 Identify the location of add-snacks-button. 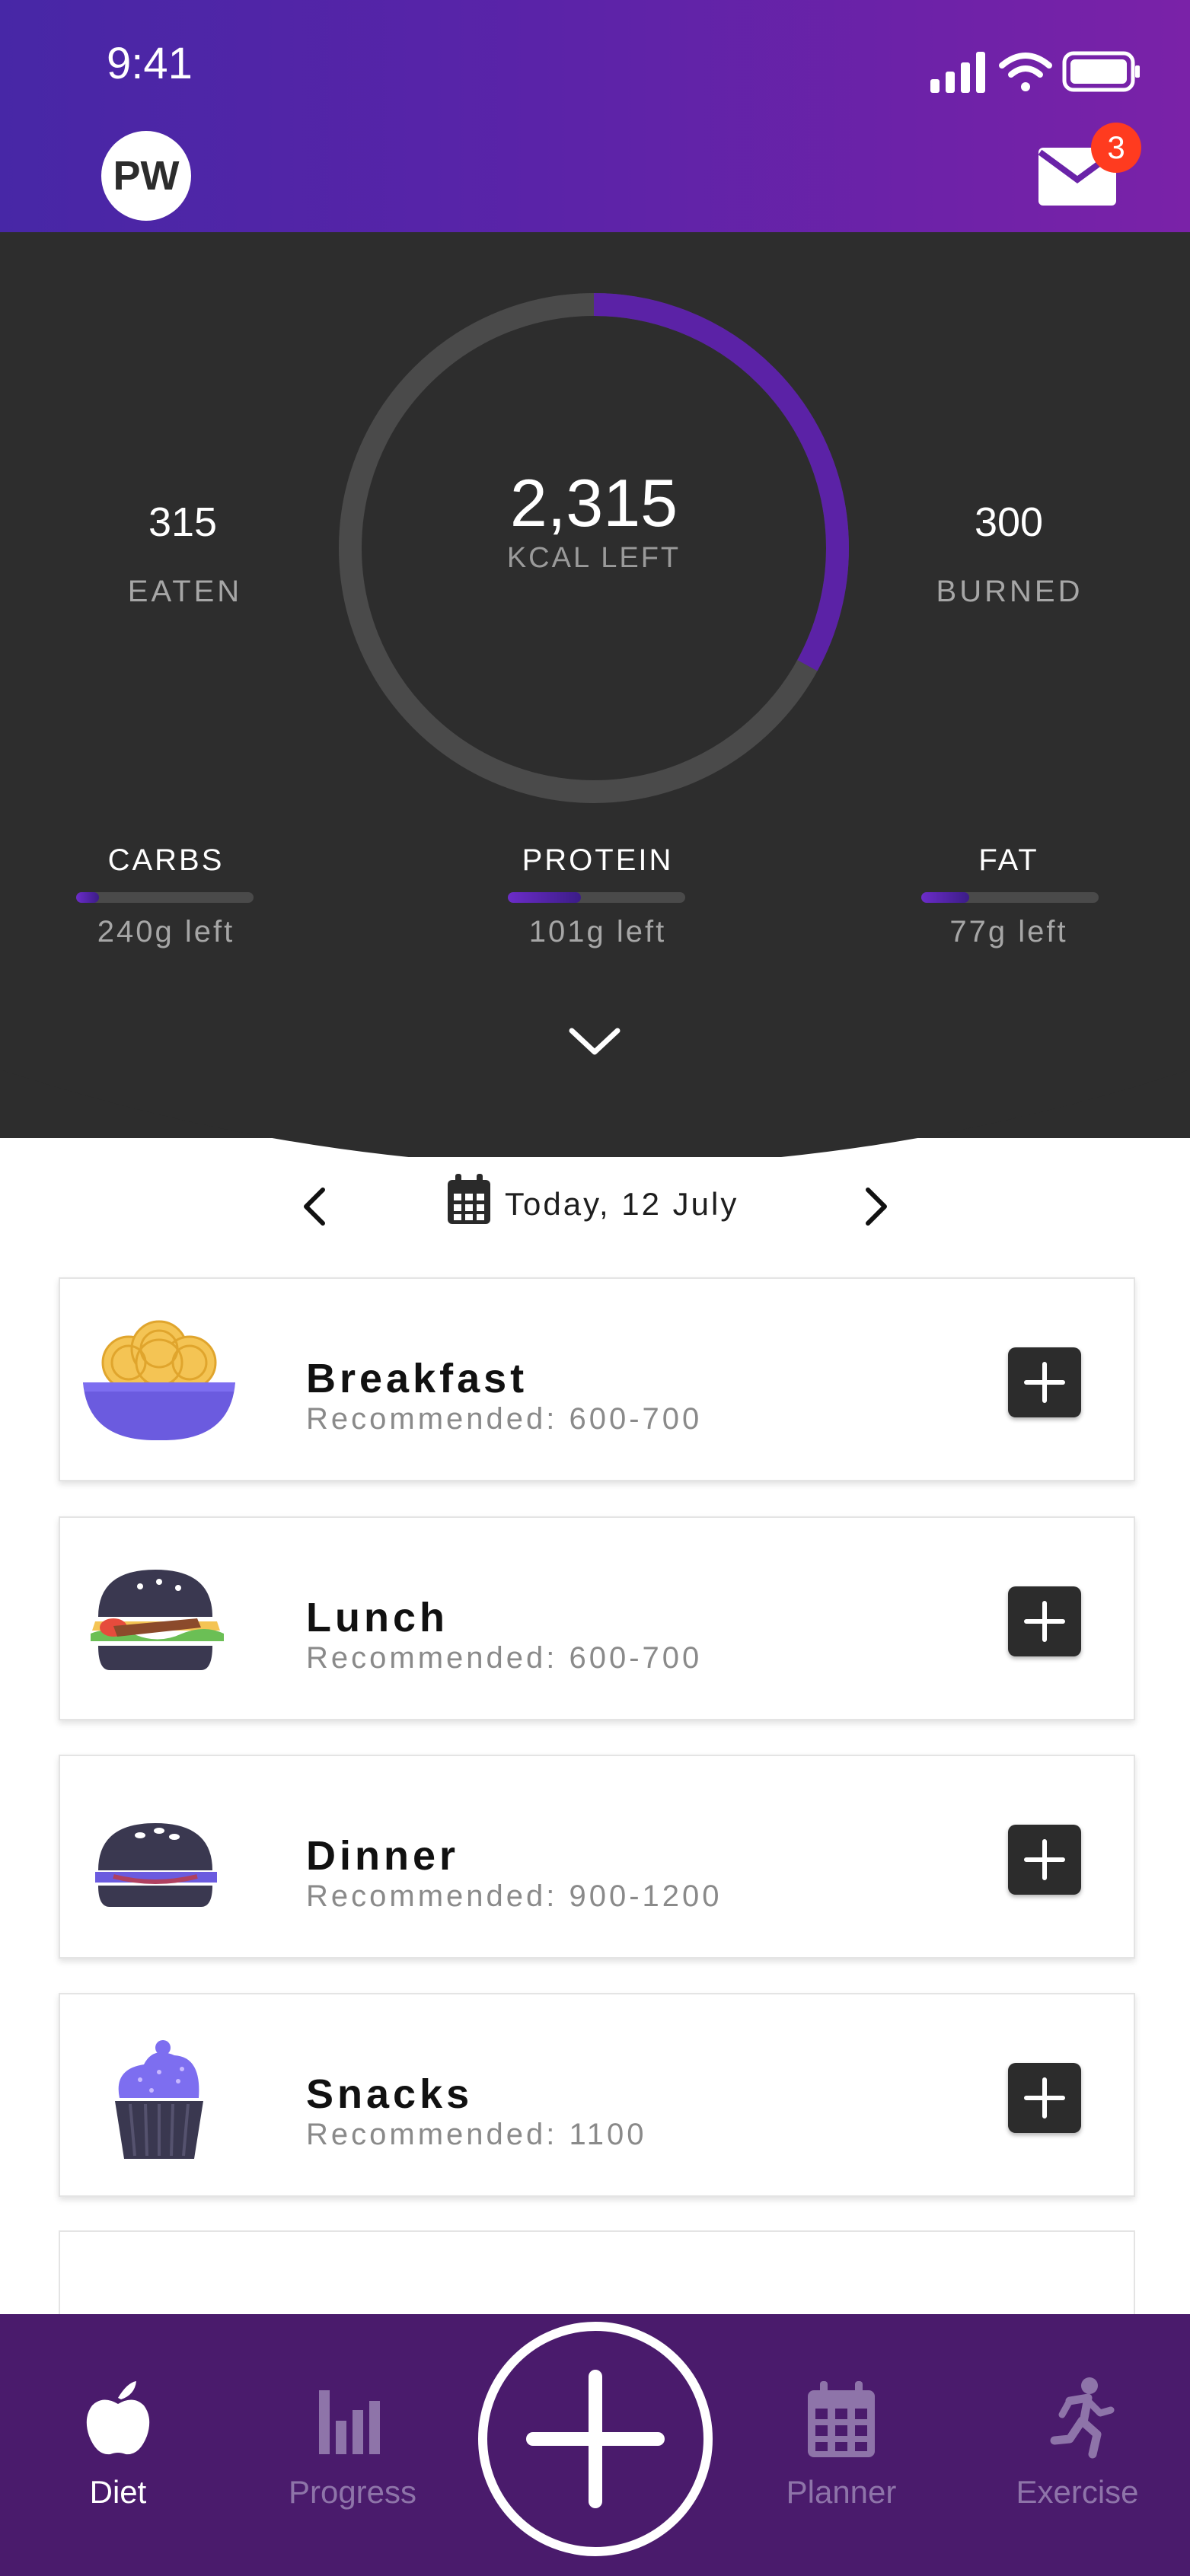
(1044, 2098).